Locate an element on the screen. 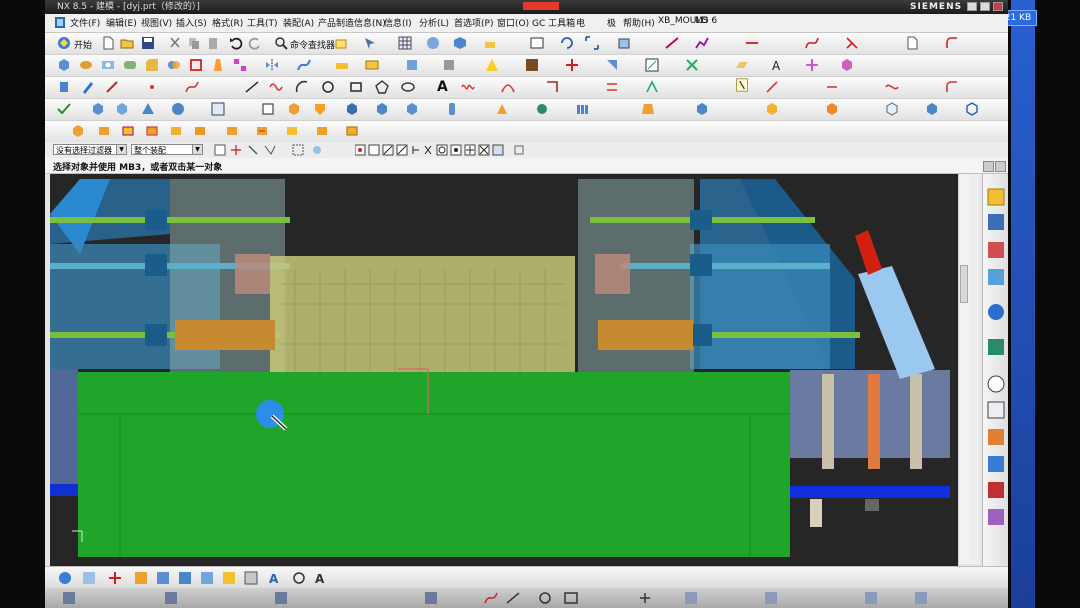 The width and height of the screenshot is (1080, 608). menu-electrode: 电 is located at coordinates (580, 22).